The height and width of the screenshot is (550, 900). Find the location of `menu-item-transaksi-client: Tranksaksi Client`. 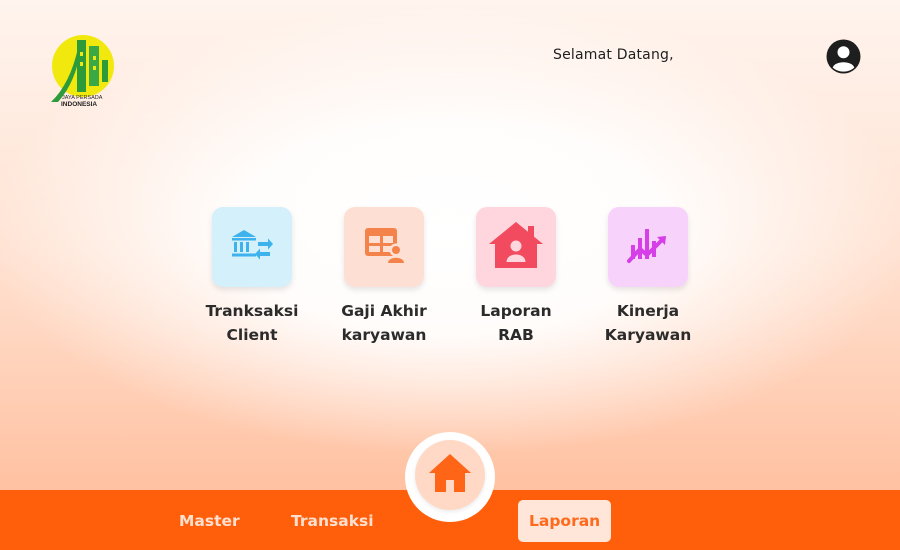

menu-item-transaksi-client: Tranksaksi Client is located at coordinates (252, 277).